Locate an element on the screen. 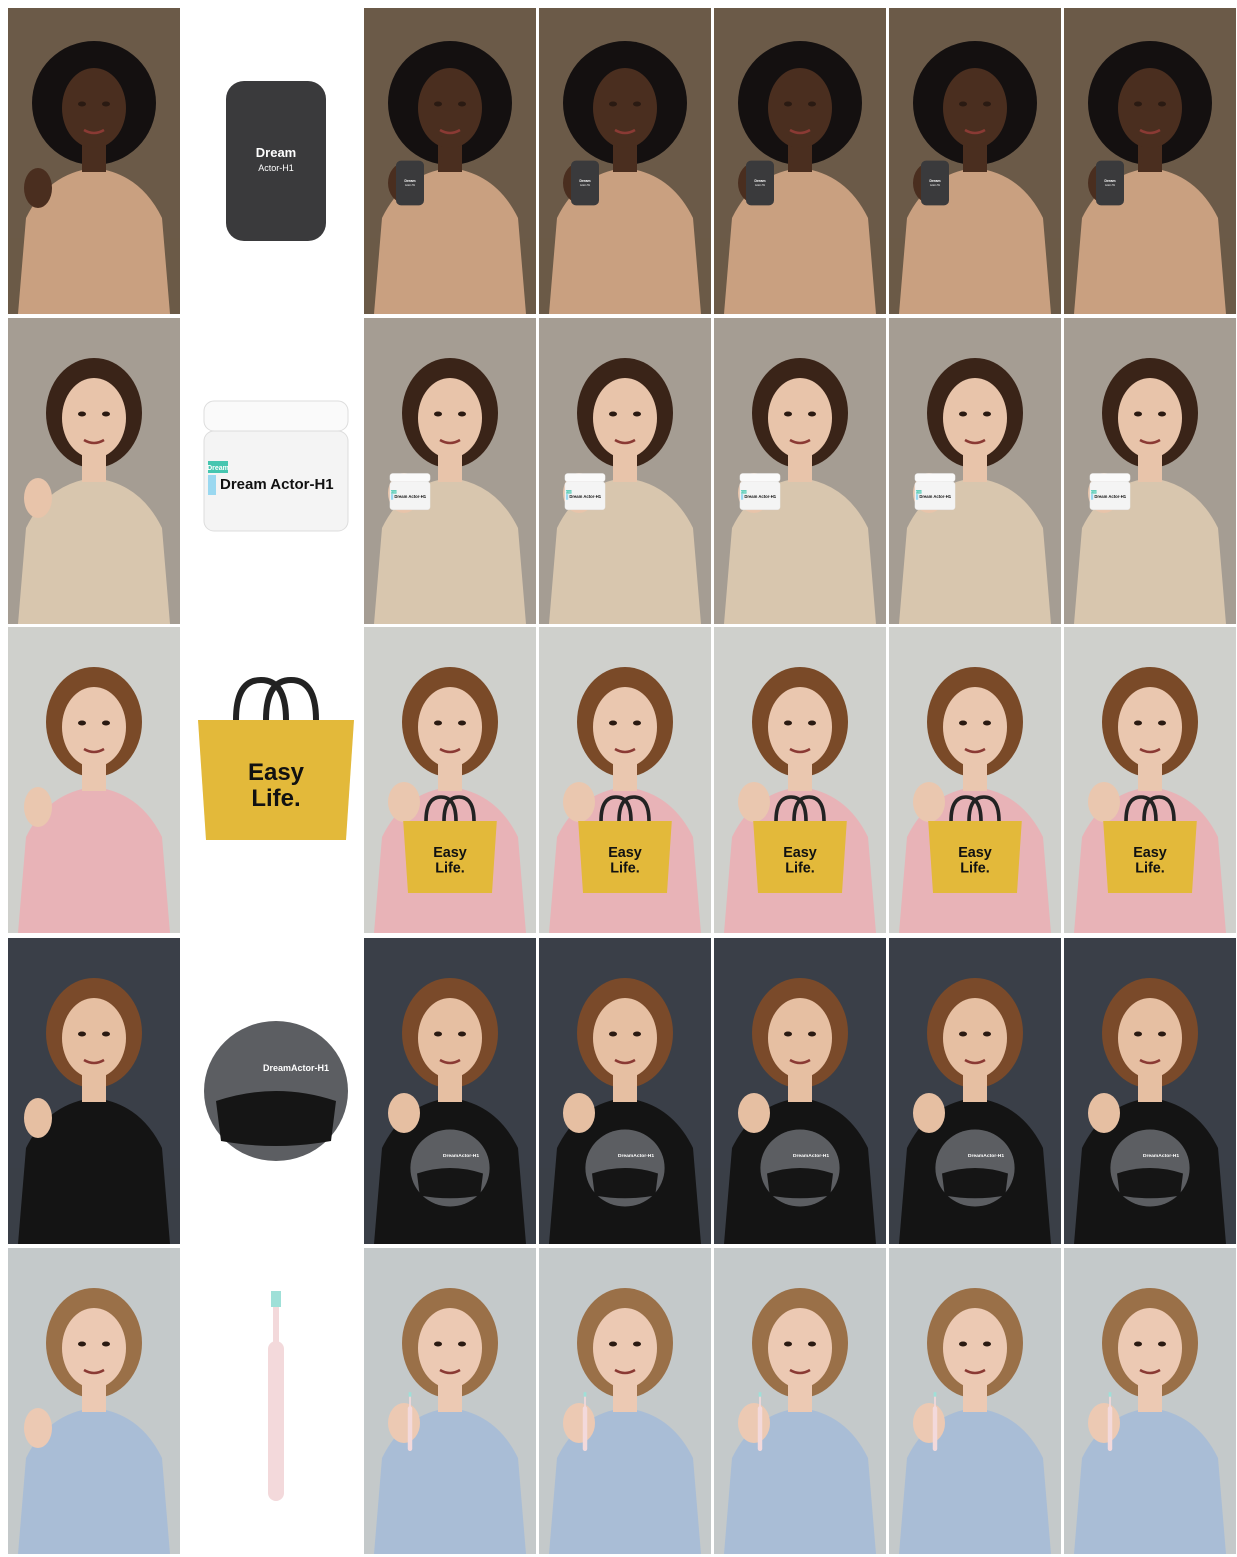 The width and height of the screenshot is (1237, 1557). product-image: DreamActor-H1 is located at coordinates (276, 1091).